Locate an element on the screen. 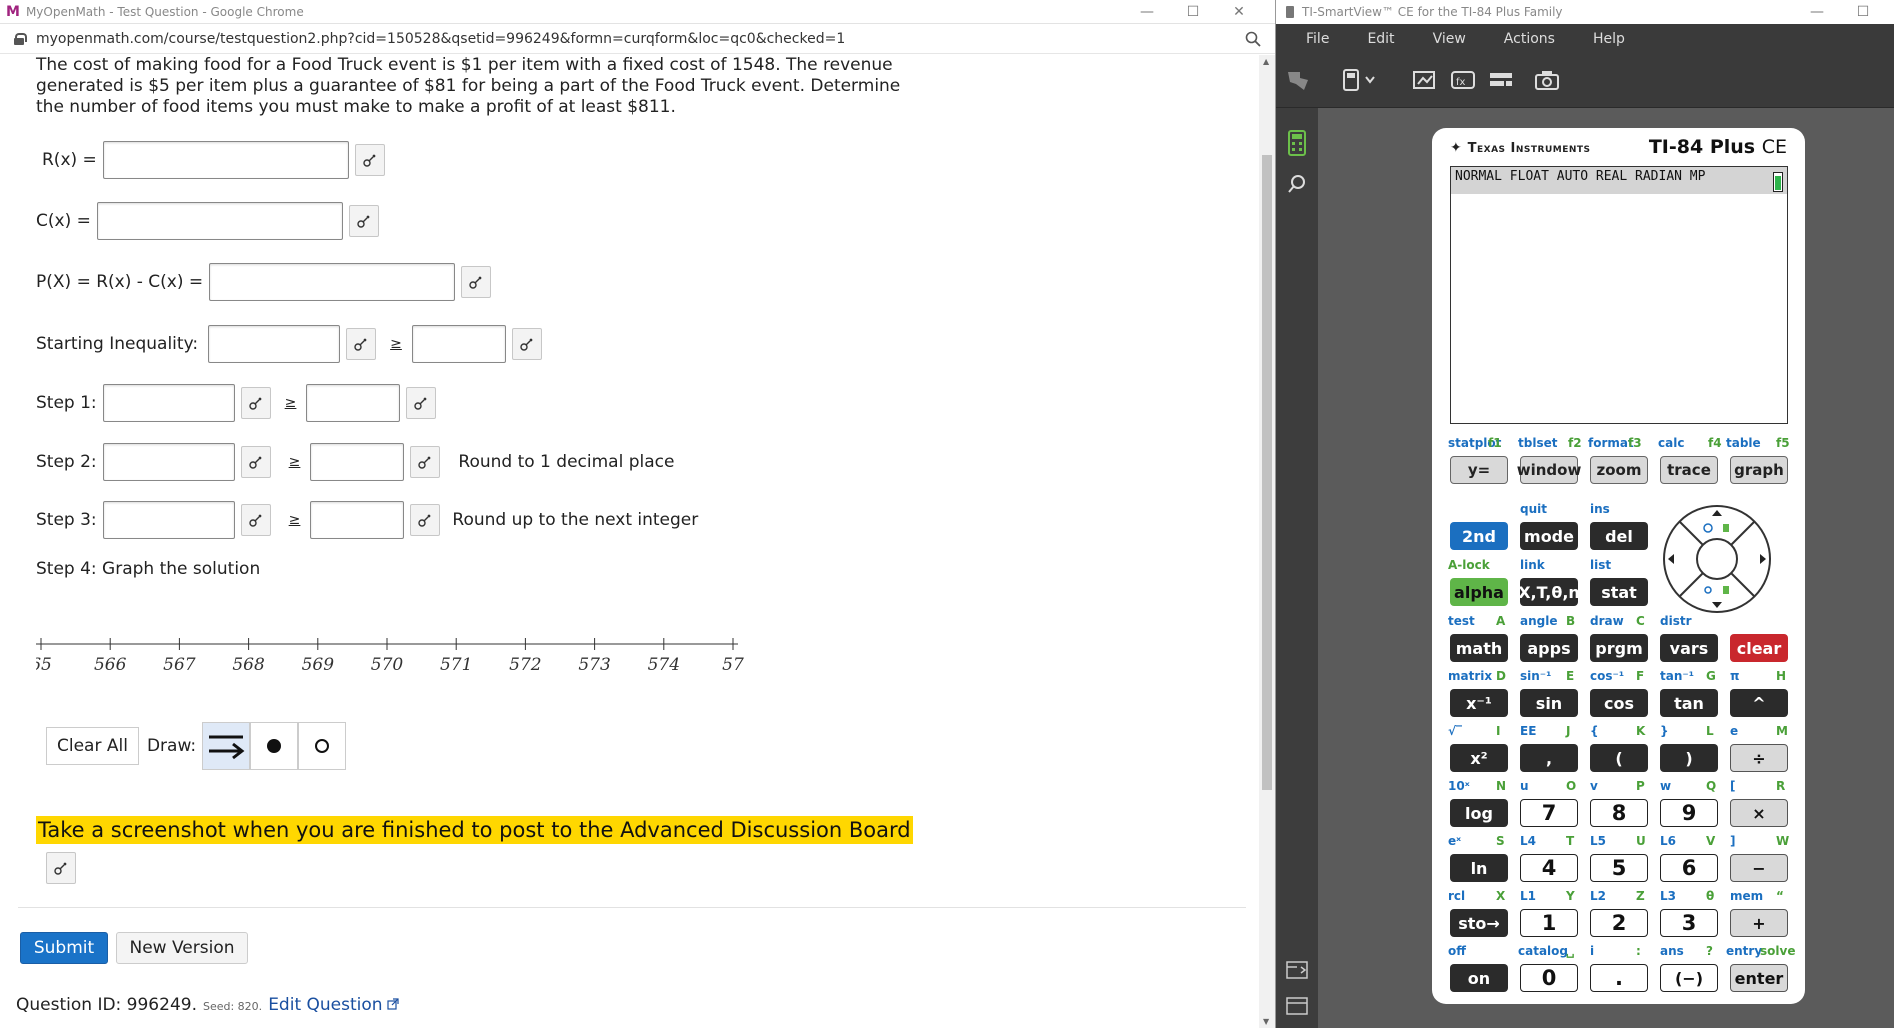 Image resolution: width=1894 pixels, height=1028 pixels. key-4-button: 4 is located at coordinates (1549, 868).